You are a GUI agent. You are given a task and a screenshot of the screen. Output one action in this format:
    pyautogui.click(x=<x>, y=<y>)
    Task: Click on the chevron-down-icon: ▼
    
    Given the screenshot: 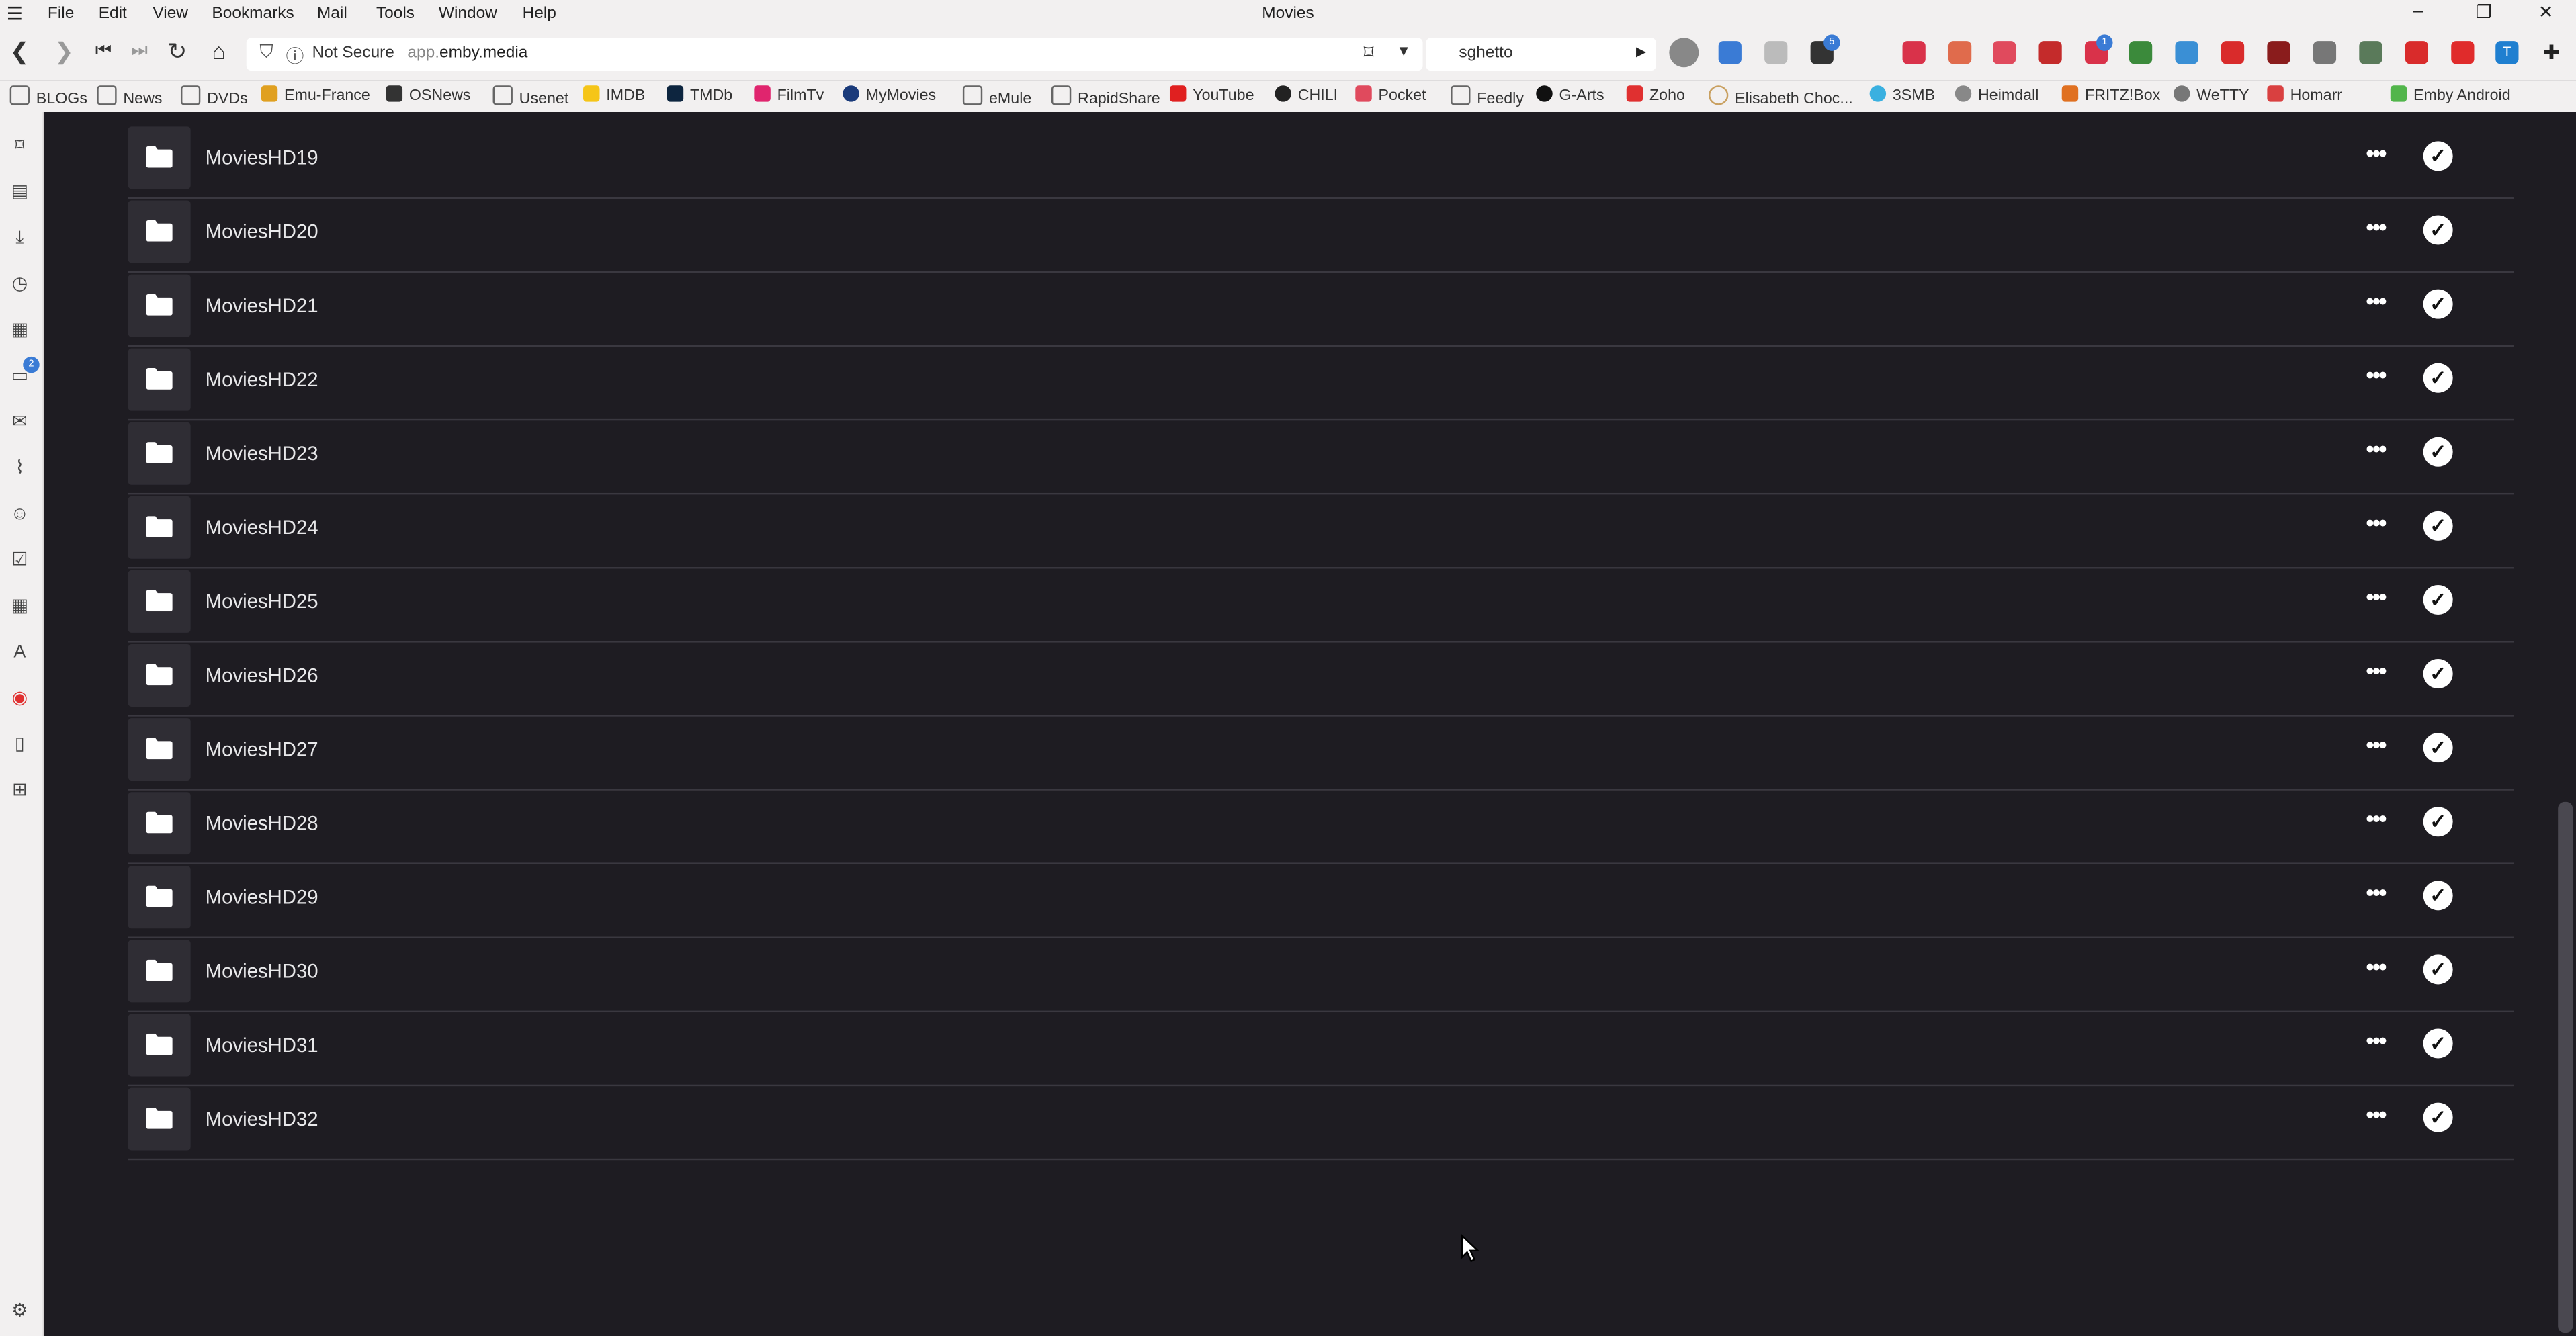 What is the action you would take?
    pyautogui.click(x=1403, y=51)
    